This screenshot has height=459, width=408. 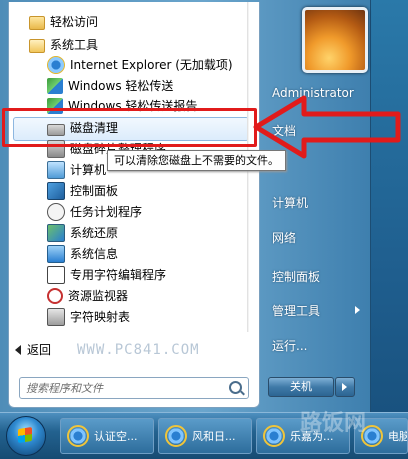 I want to click on site-watermark: WWW.PC841.COM, so click(x=138, y=350).